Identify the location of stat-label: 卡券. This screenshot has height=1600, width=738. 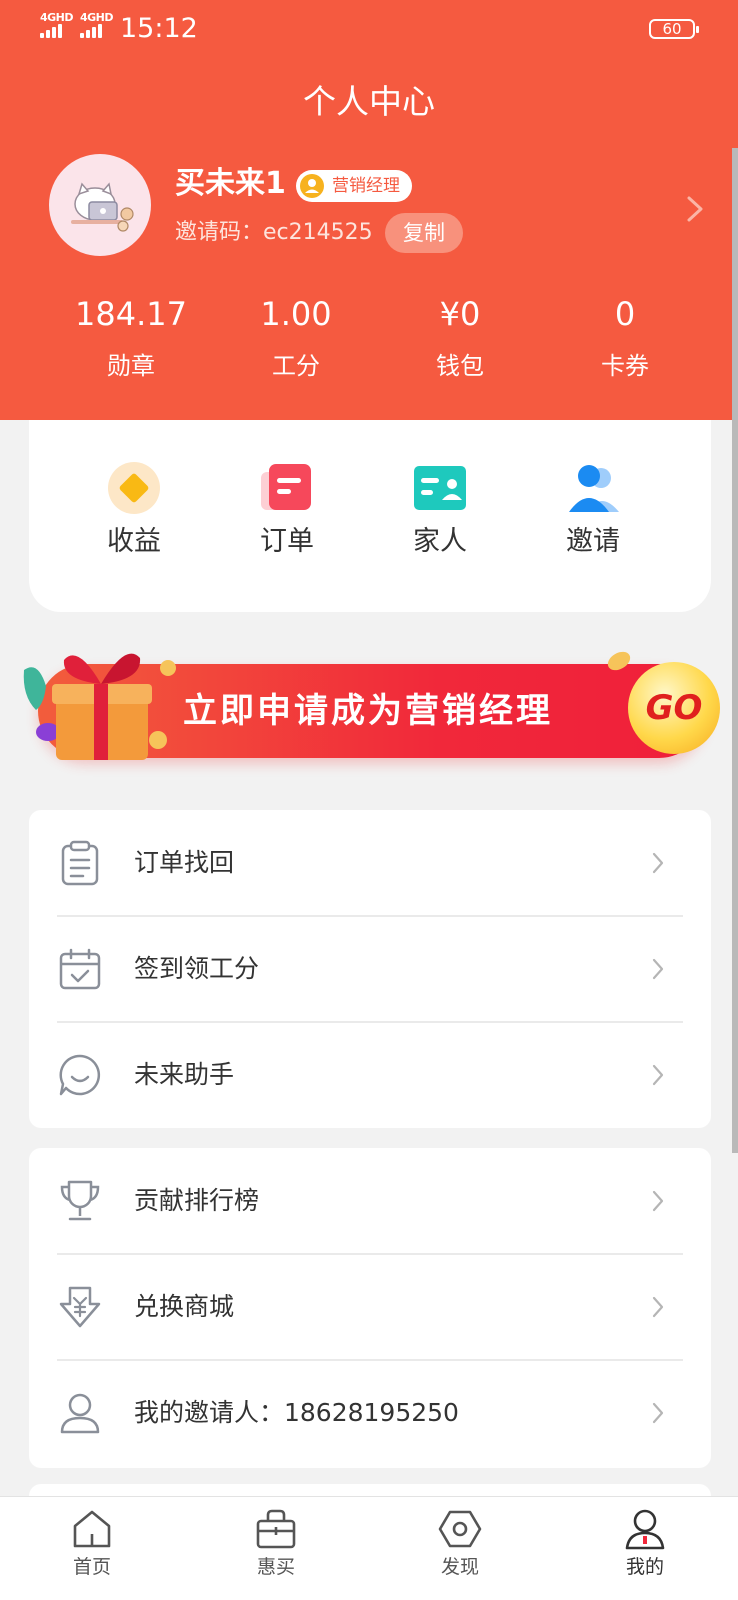
(625, 366).